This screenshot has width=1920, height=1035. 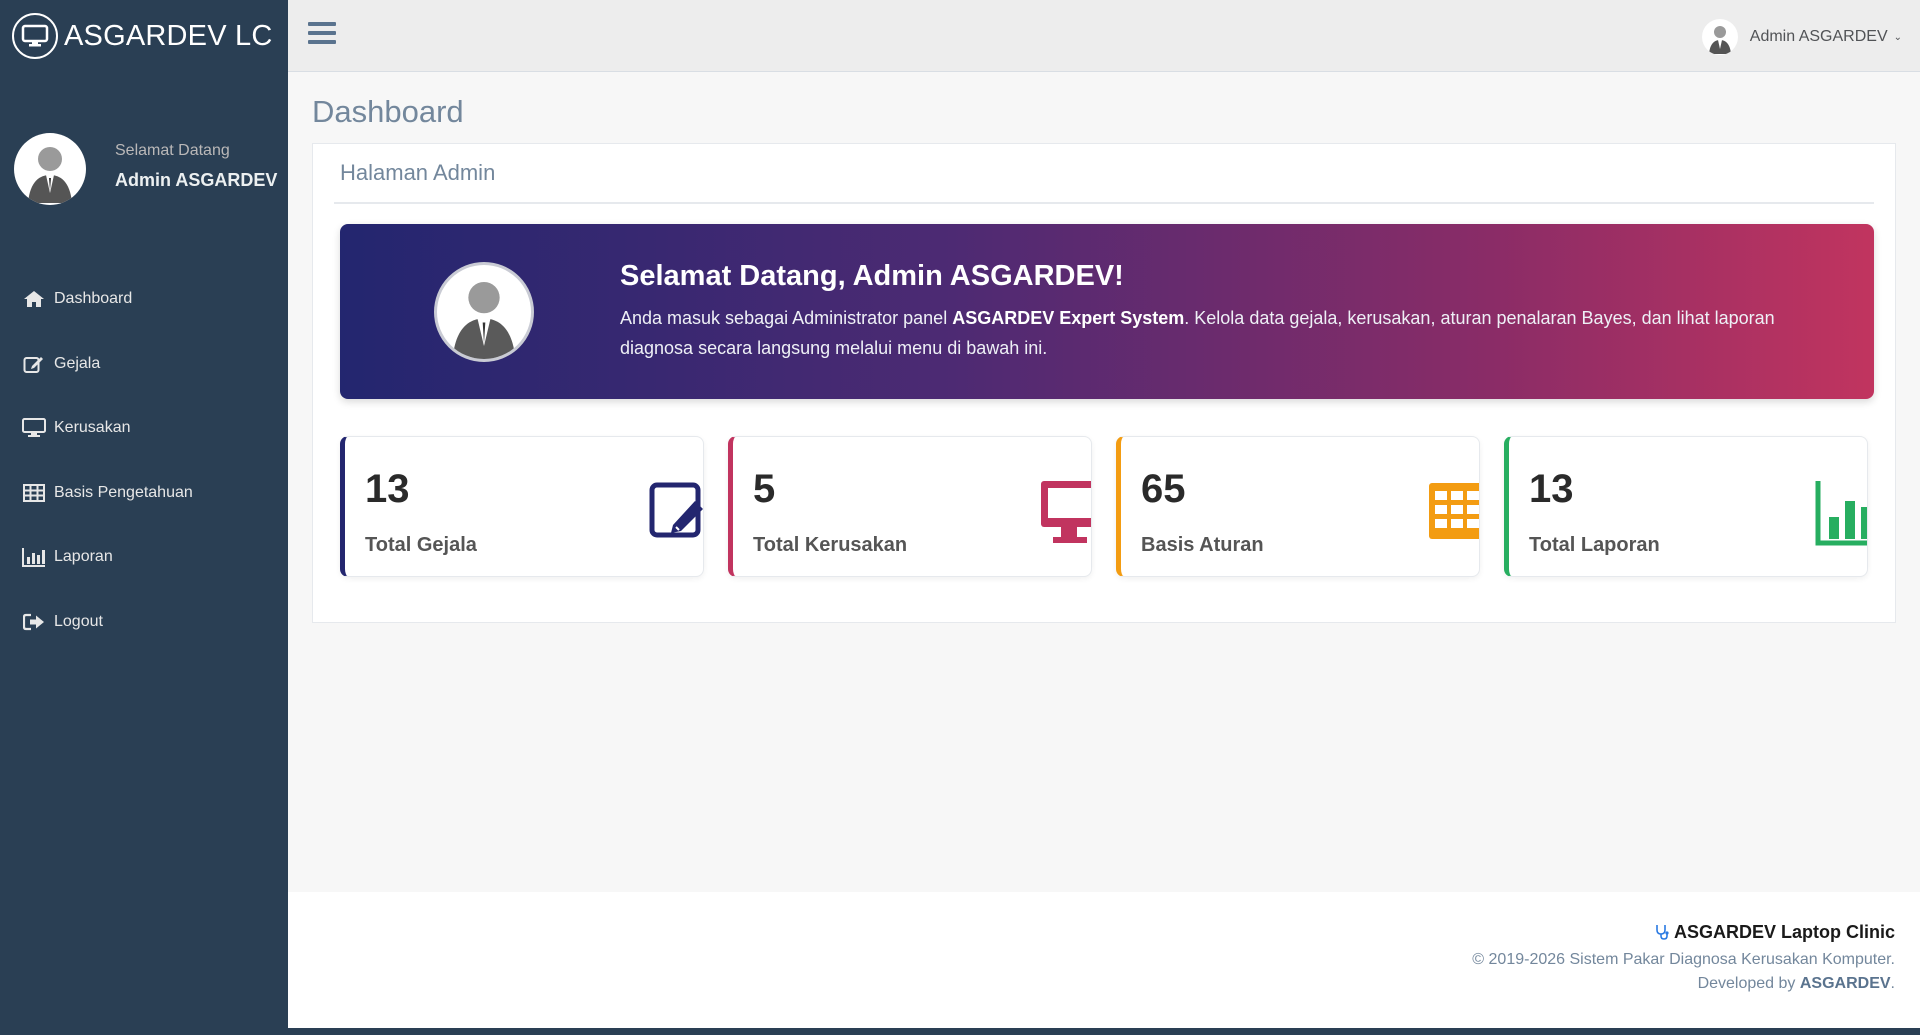 What do you see at coordinates (172, 150) in the screenshot?
I see `profile-welcome: Selamat Datang` at bounding box center [172, 150].